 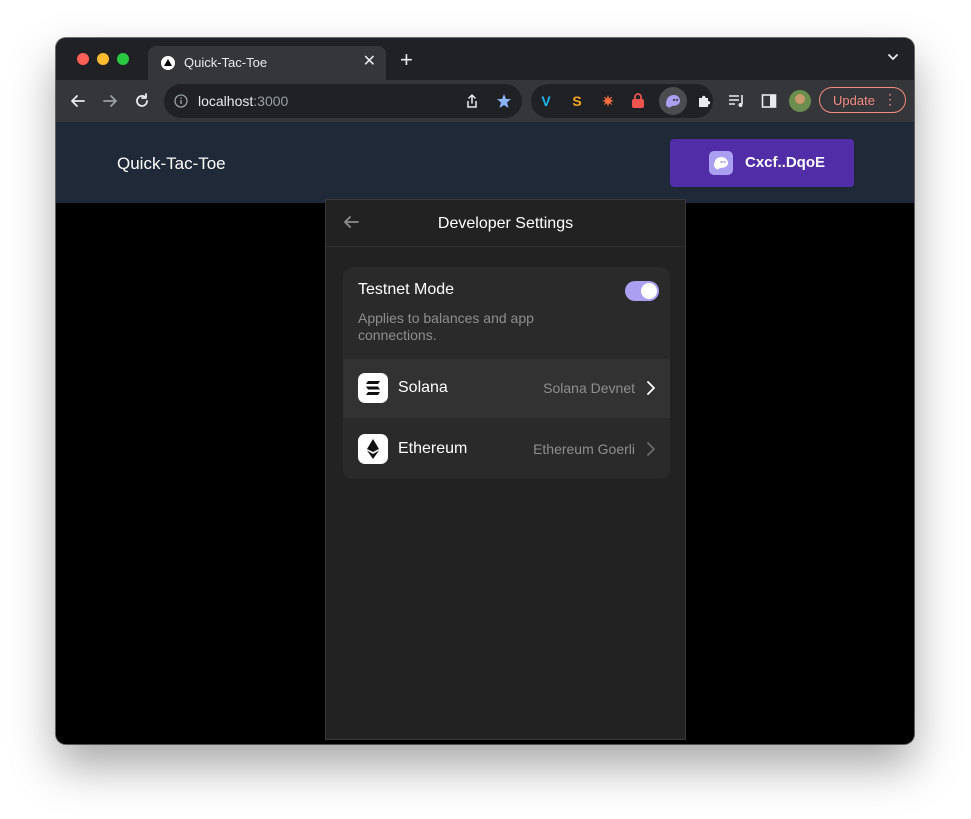 I want to click on address-port: :3000, so click(x=271, y=101).